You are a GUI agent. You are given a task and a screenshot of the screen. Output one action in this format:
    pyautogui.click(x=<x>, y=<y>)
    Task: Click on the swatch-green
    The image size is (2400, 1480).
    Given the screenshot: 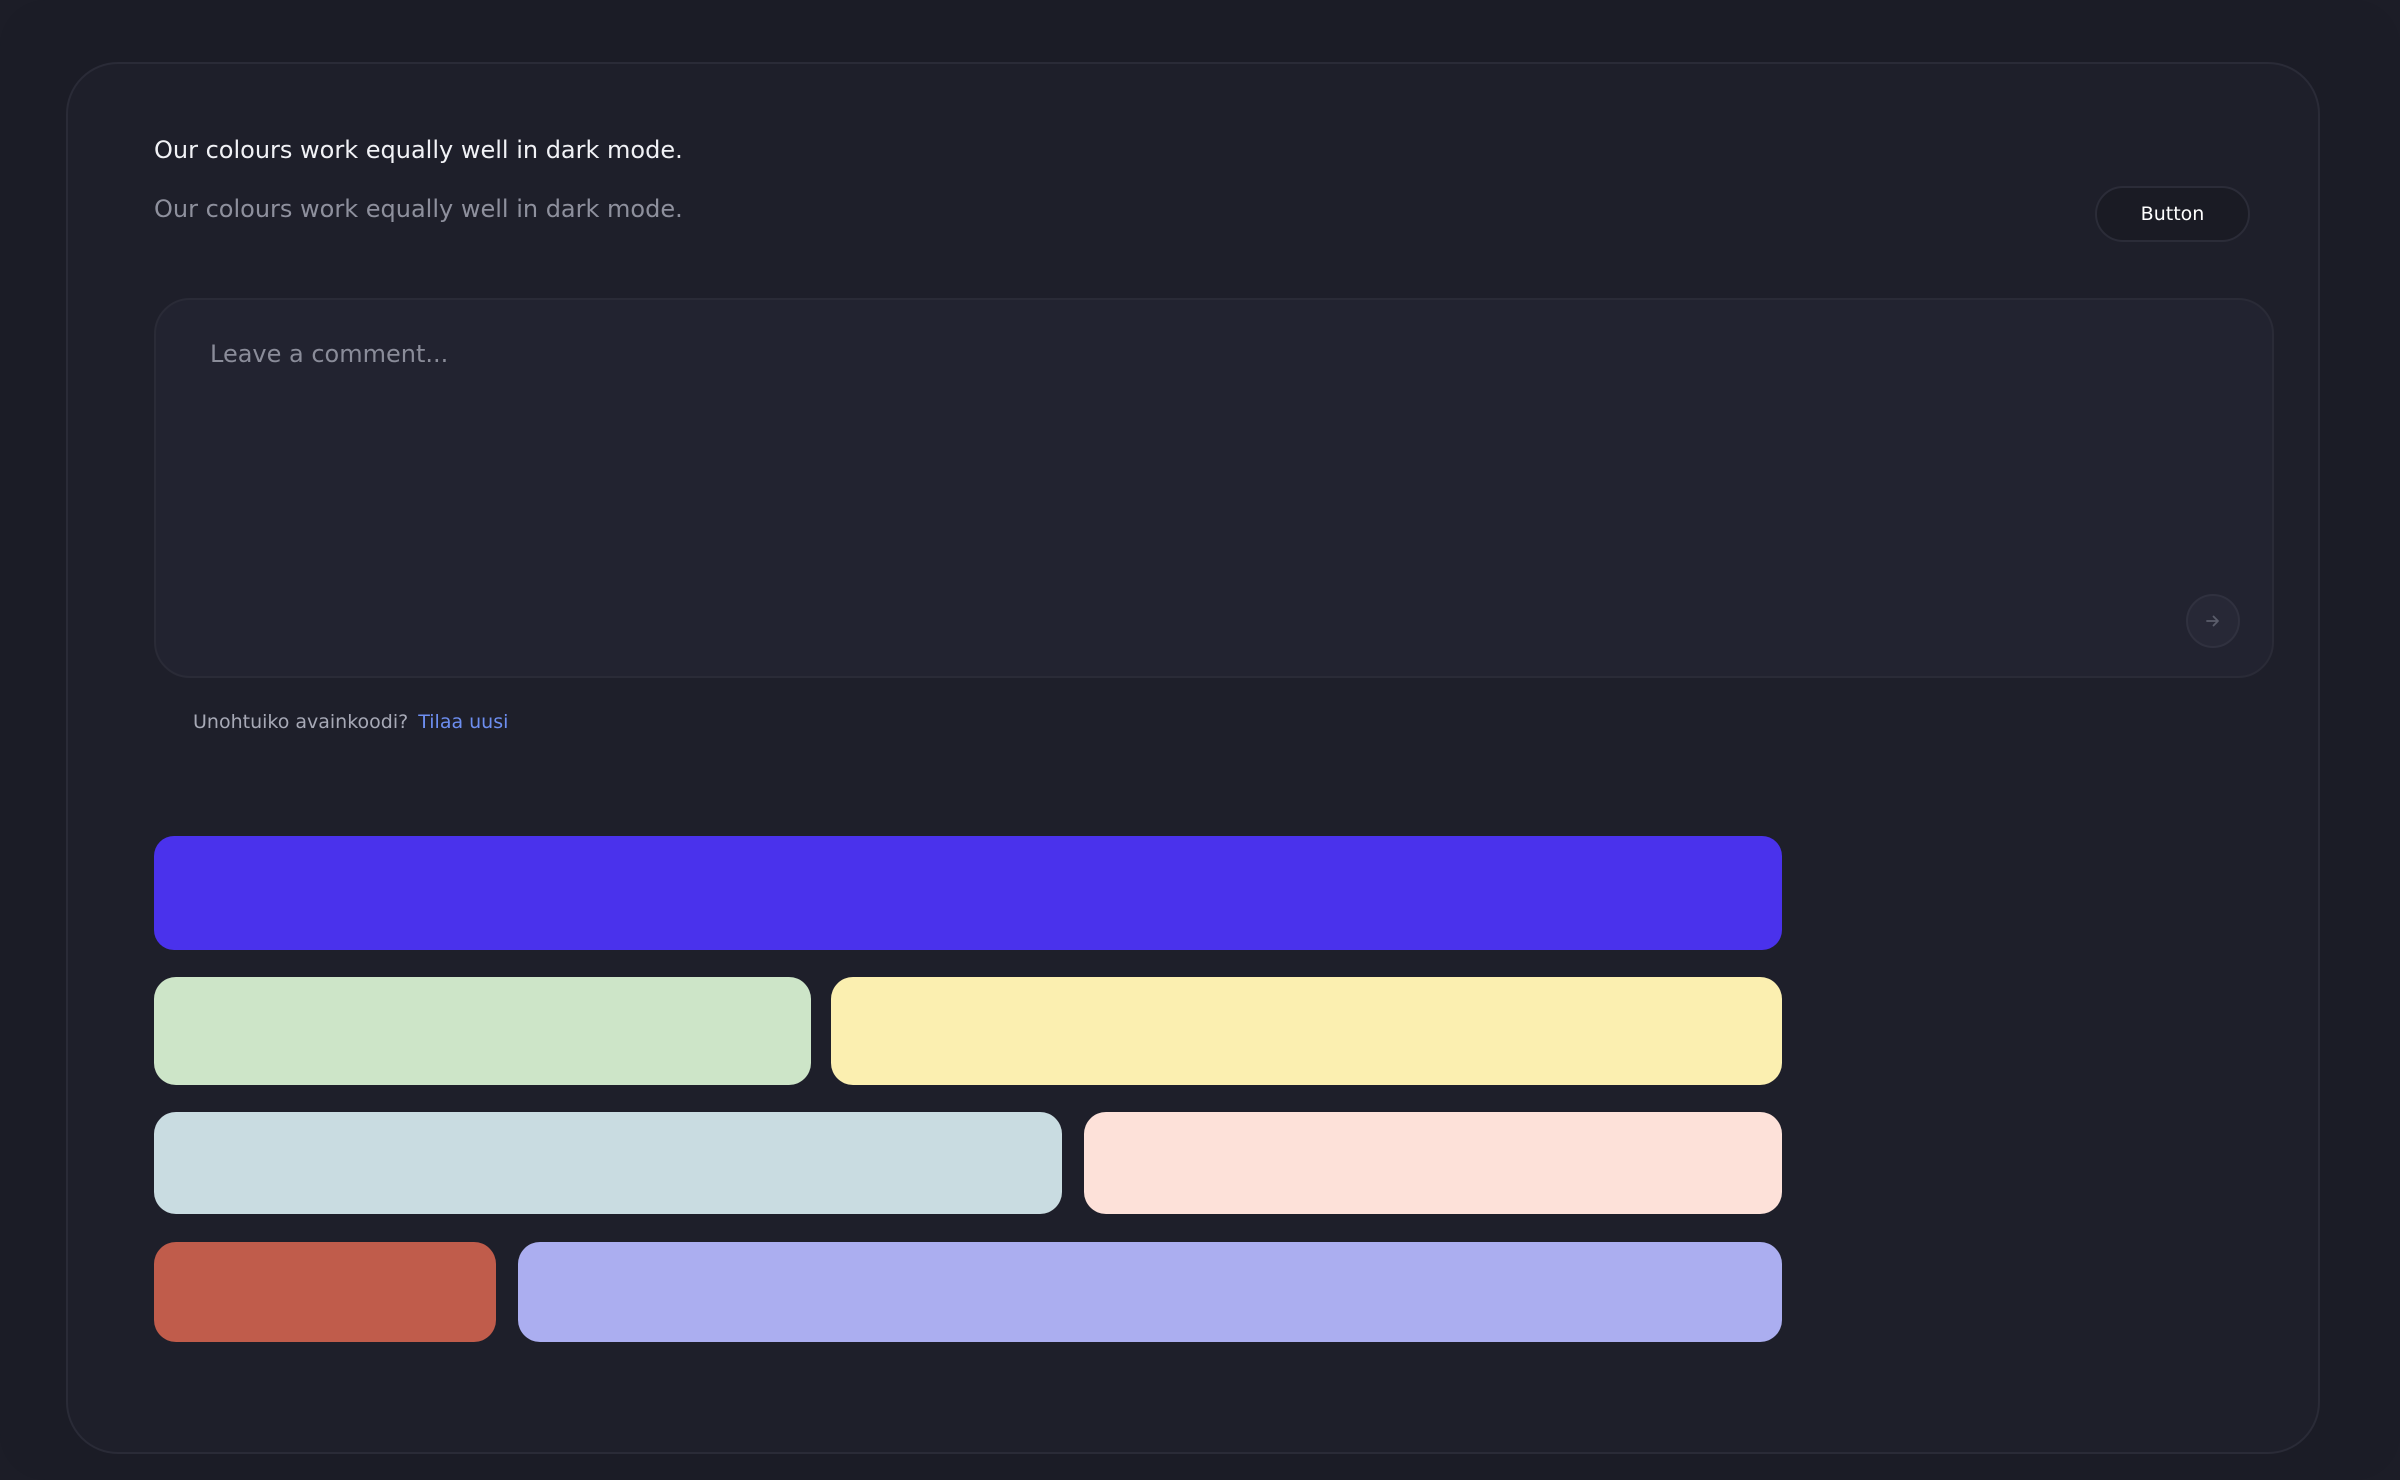 What is the action you would take?
    pyautogui.click(x=482, y=1031)
    